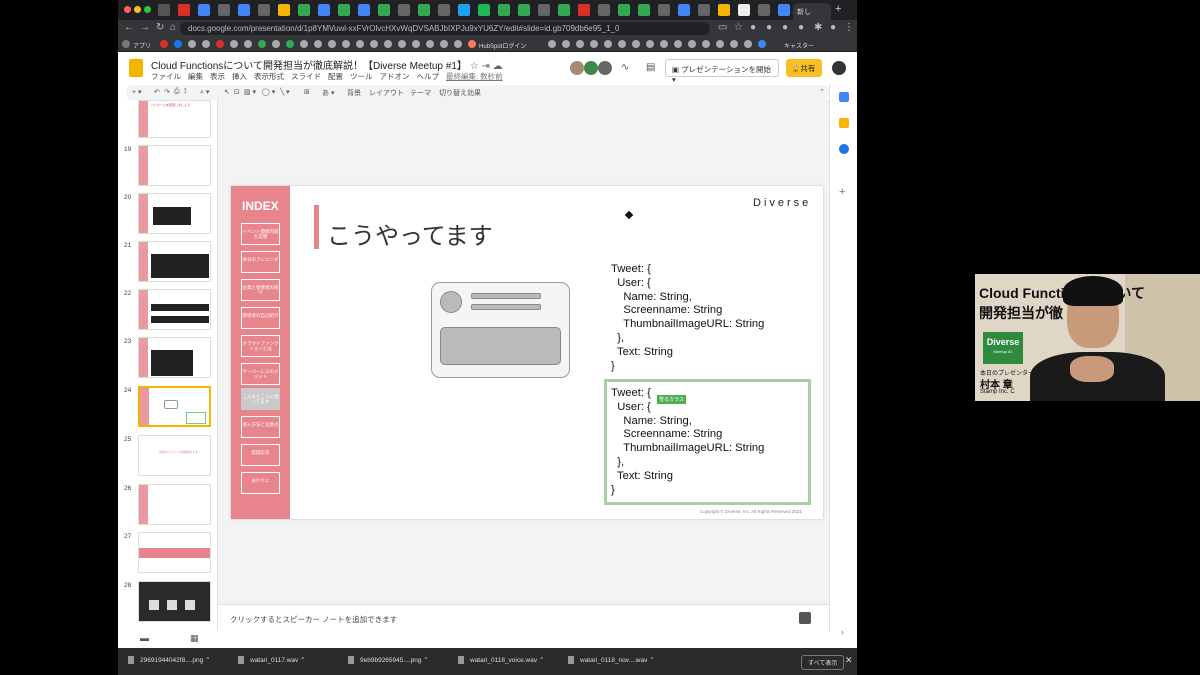 This screenshot has width=1200, height=675. What do you see at coordinates (805, 618) in the screenshot?
I see `explore-icon` at bounding box center [805, 618].